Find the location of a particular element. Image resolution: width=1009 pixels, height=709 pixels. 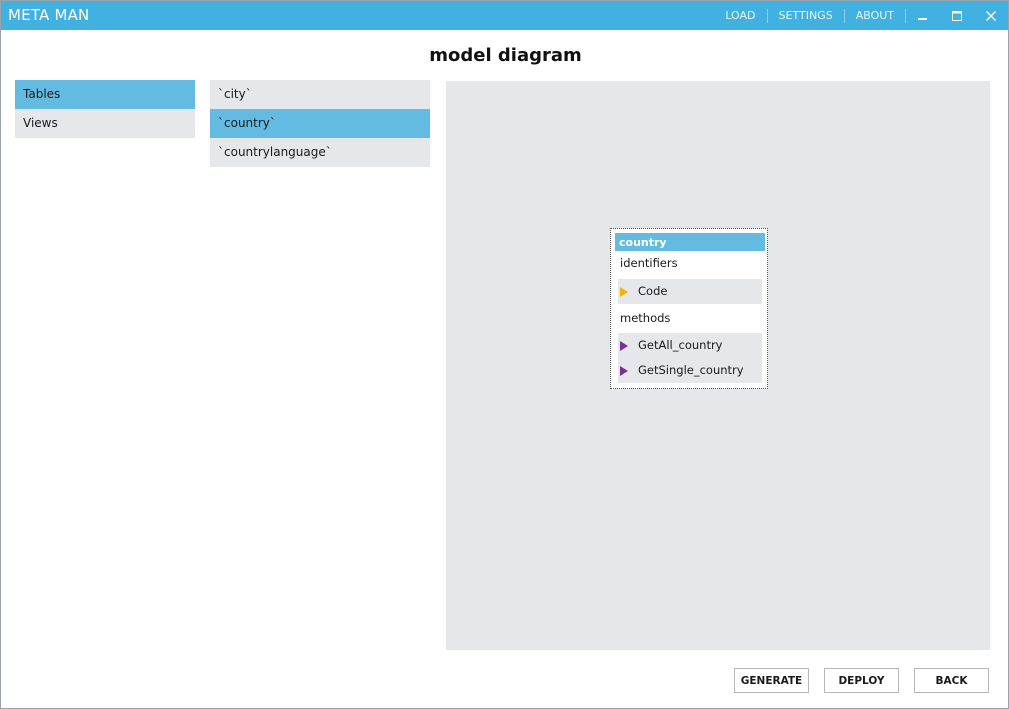

settings-link: SETTINGS is located at coordinates (806, 15).